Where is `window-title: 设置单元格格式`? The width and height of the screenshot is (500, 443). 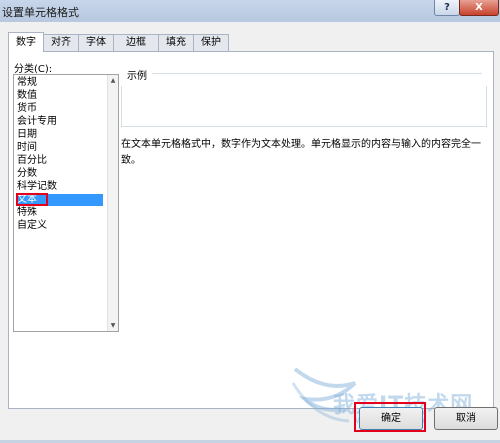
window-title: 设置单元格格式 is located at coordinates (40, 12).